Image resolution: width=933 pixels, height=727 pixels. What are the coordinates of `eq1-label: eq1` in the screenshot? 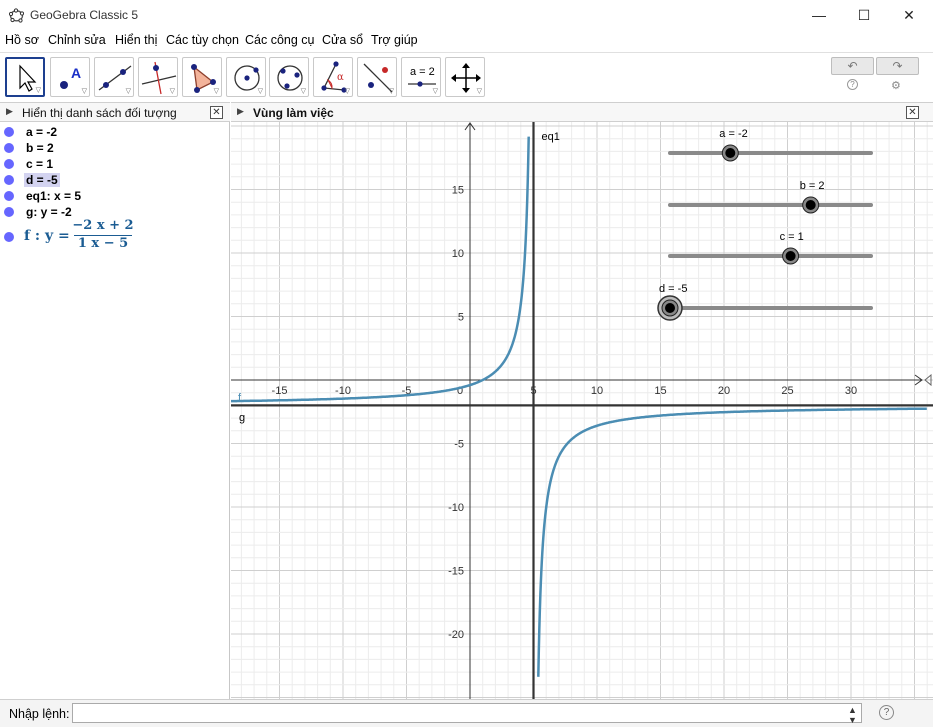 It's located at (551, 137).